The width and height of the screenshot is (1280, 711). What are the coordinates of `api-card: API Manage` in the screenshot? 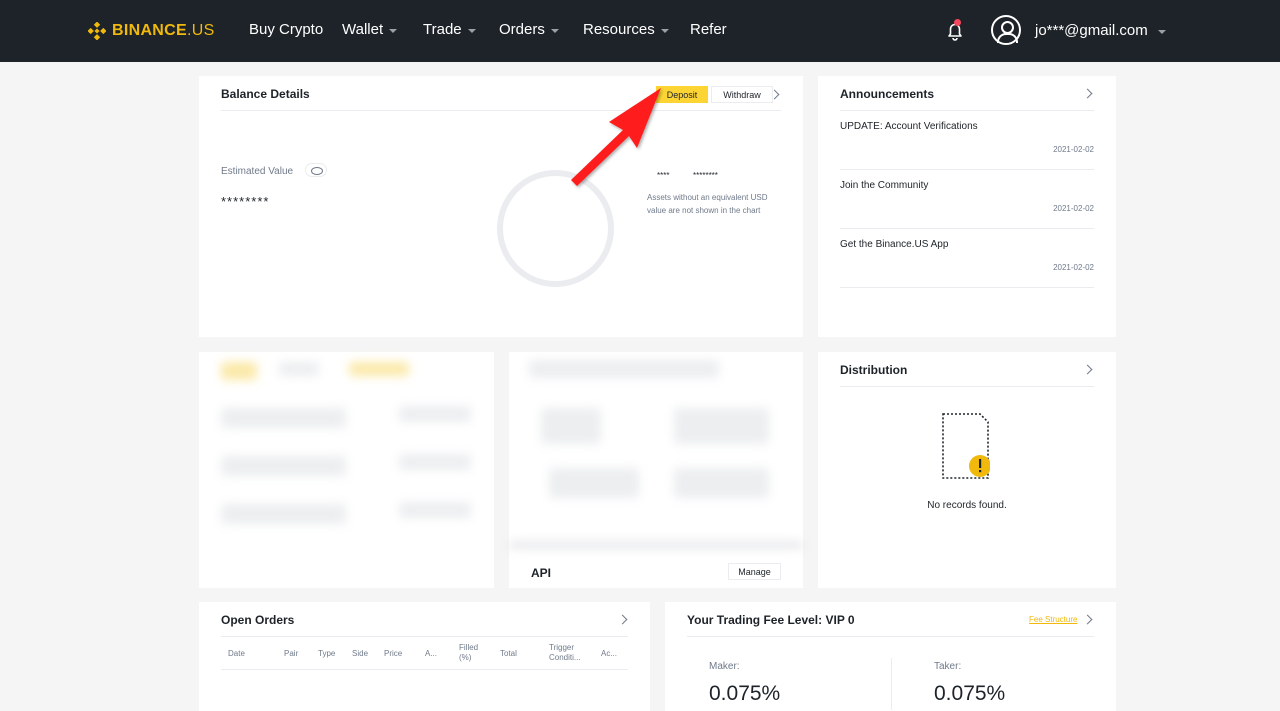 It's located at (656, 470).